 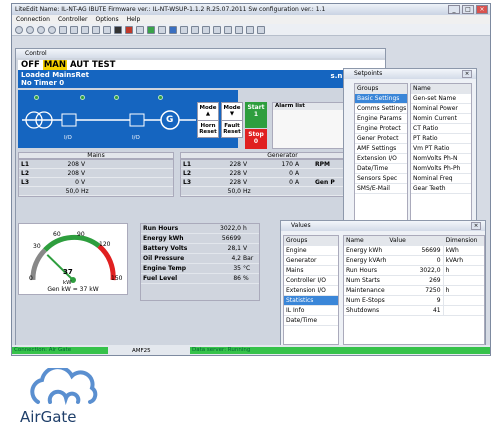 What do you see at coordinates (414, 290) in the screenshot?
I see `values-row: Maintenance 7250 h` at bounding box center [414, 290].